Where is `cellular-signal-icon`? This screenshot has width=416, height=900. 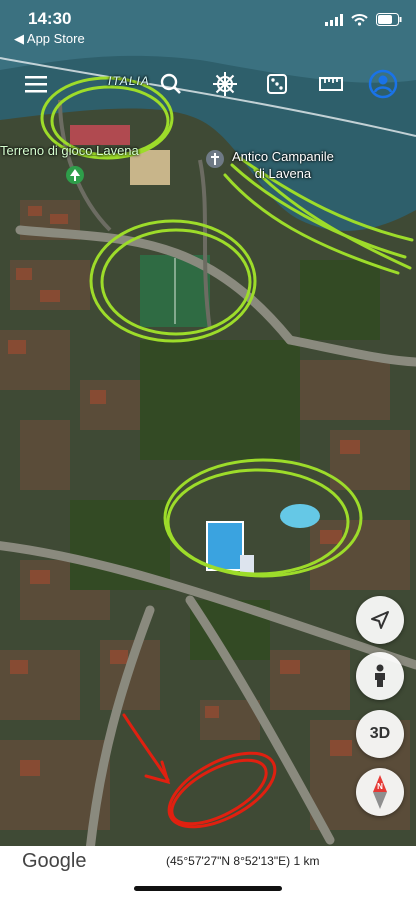 cellular-signal-icon is located at coordinates (334, 19).